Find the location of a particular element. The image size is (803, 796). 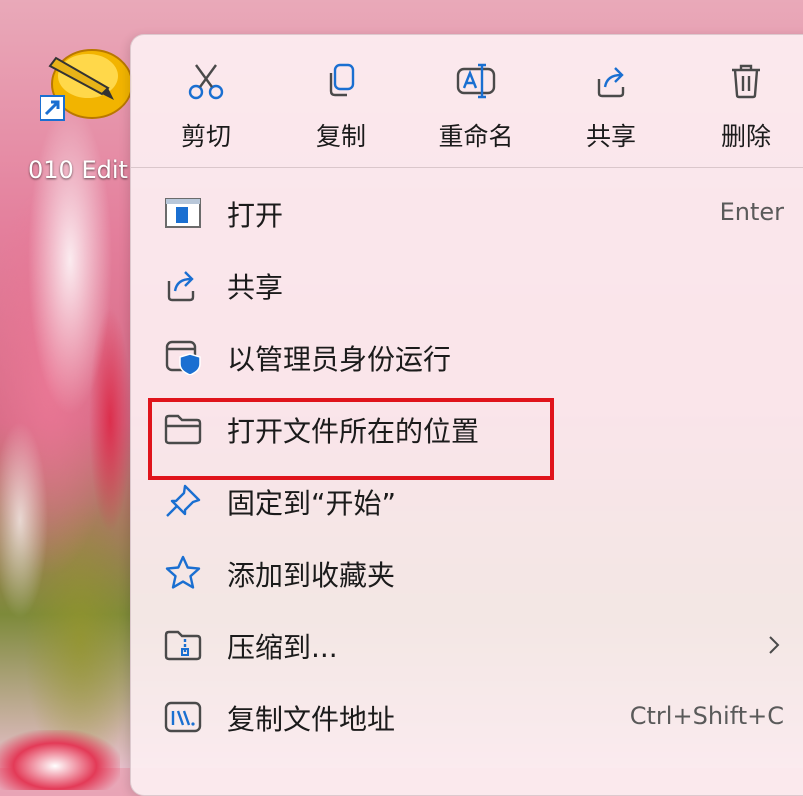

desktop-shortcut-010-editor: 010 Edit is located at coordinates (81, 107).